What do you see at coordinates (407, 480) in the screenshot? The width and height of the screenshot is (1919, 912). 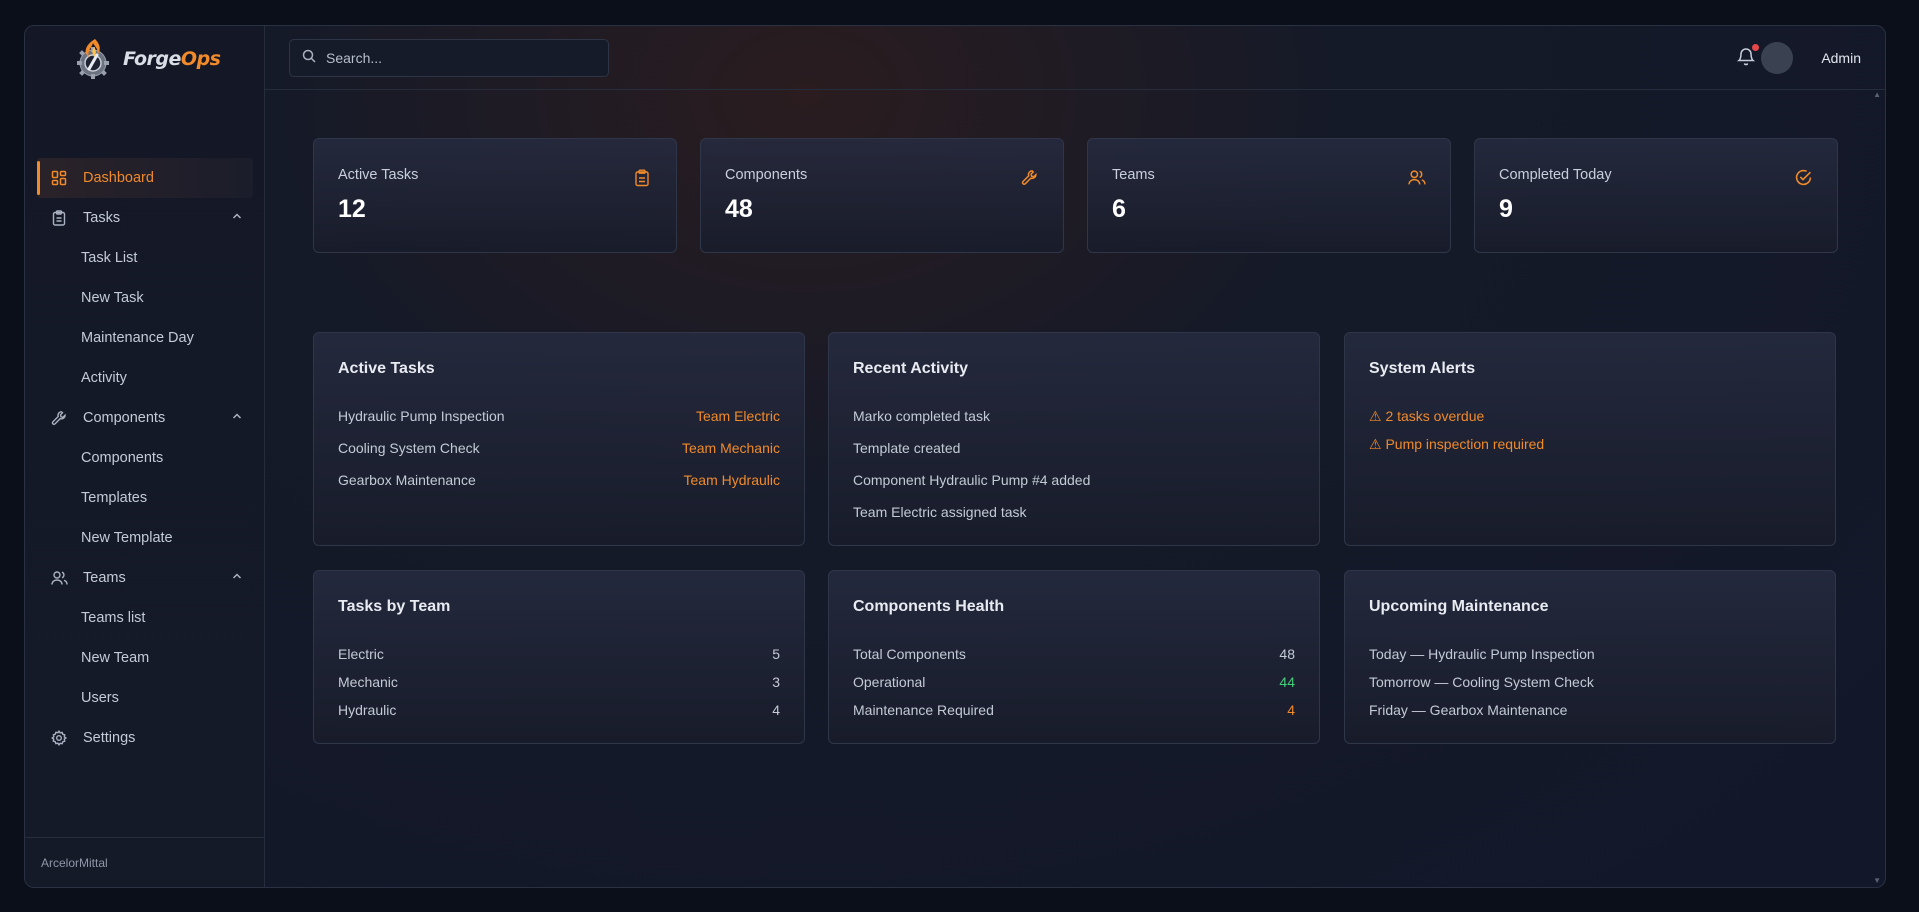 I see `task-name: Gearbox Maintenance` at bounding box center [407, 480].